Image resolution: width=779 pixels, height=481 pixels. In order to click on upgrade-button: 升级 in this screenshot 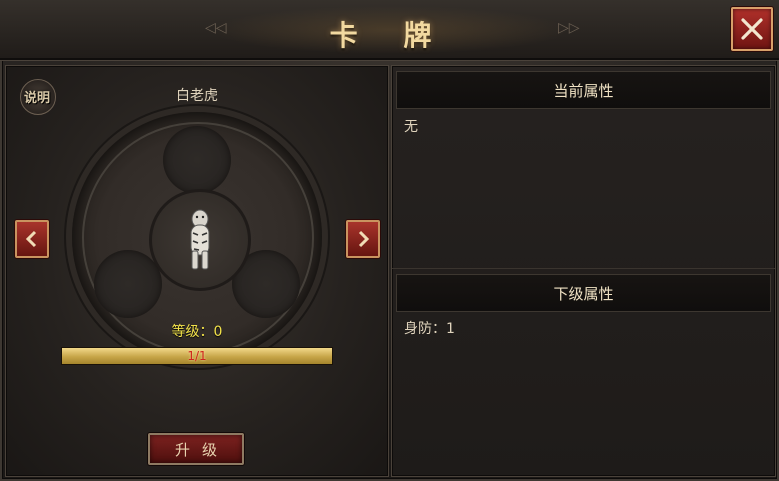, I will do `click(196, 449)`.